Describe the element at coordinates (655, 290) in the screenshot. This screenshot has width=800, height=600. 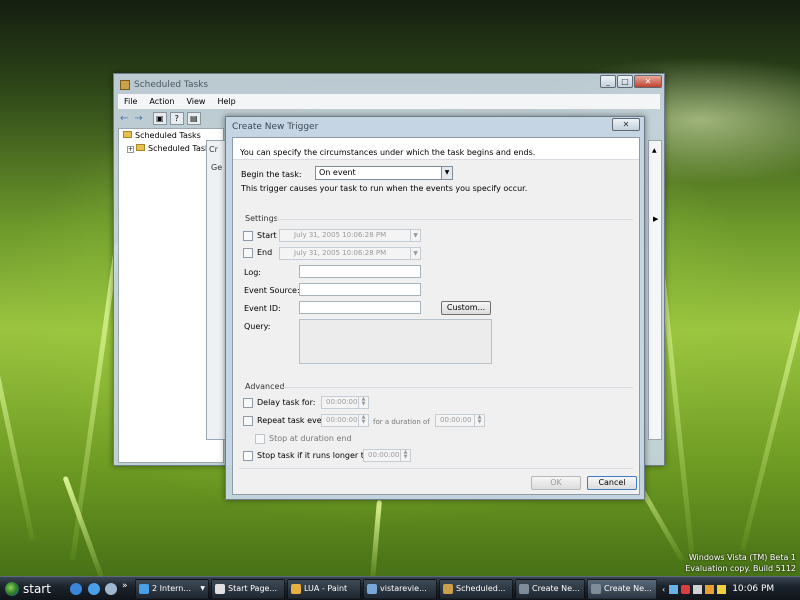
I see `actions-pane: ▶ ▲` at that location.